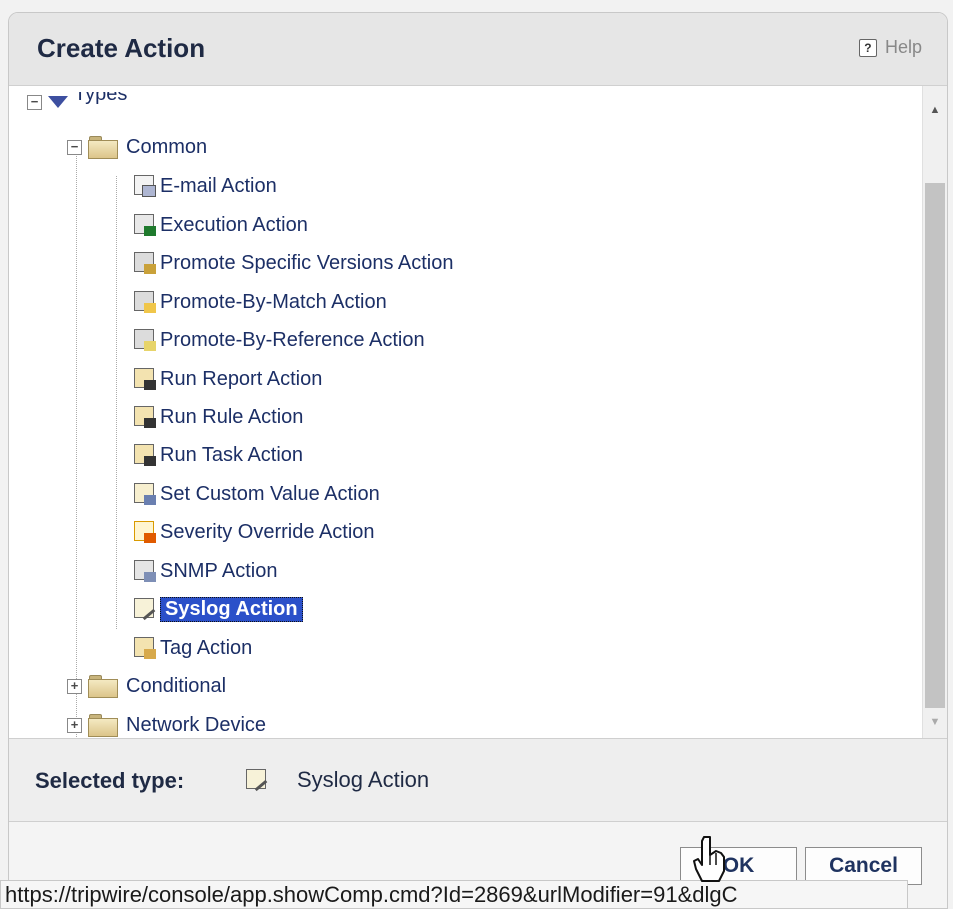 This screenshot has width=953, height=909. I want to click on tree-item-execution-action: Execution Action, so click(221, 225).